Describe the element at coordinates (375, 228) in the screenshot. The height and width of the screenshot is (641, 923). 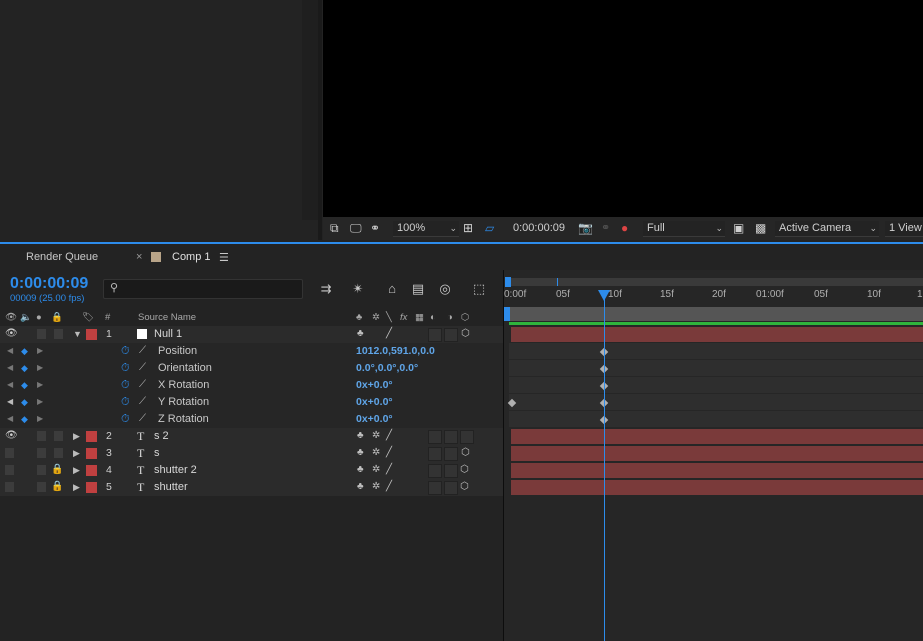
I see `mask-visibility-icon: ⚭` at that location.